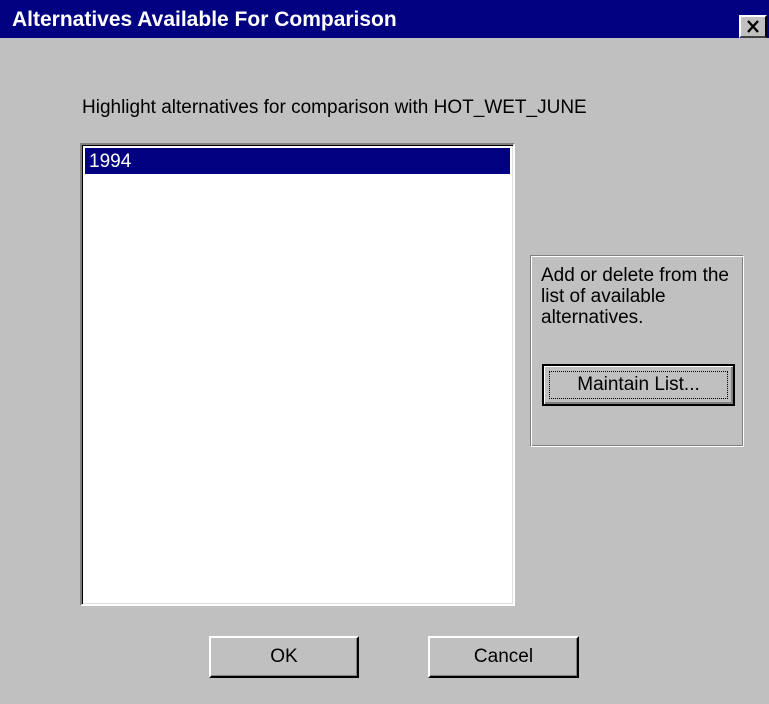  I want to click on title-bar: Alternatives Available For Comparison, so click(384, 19).